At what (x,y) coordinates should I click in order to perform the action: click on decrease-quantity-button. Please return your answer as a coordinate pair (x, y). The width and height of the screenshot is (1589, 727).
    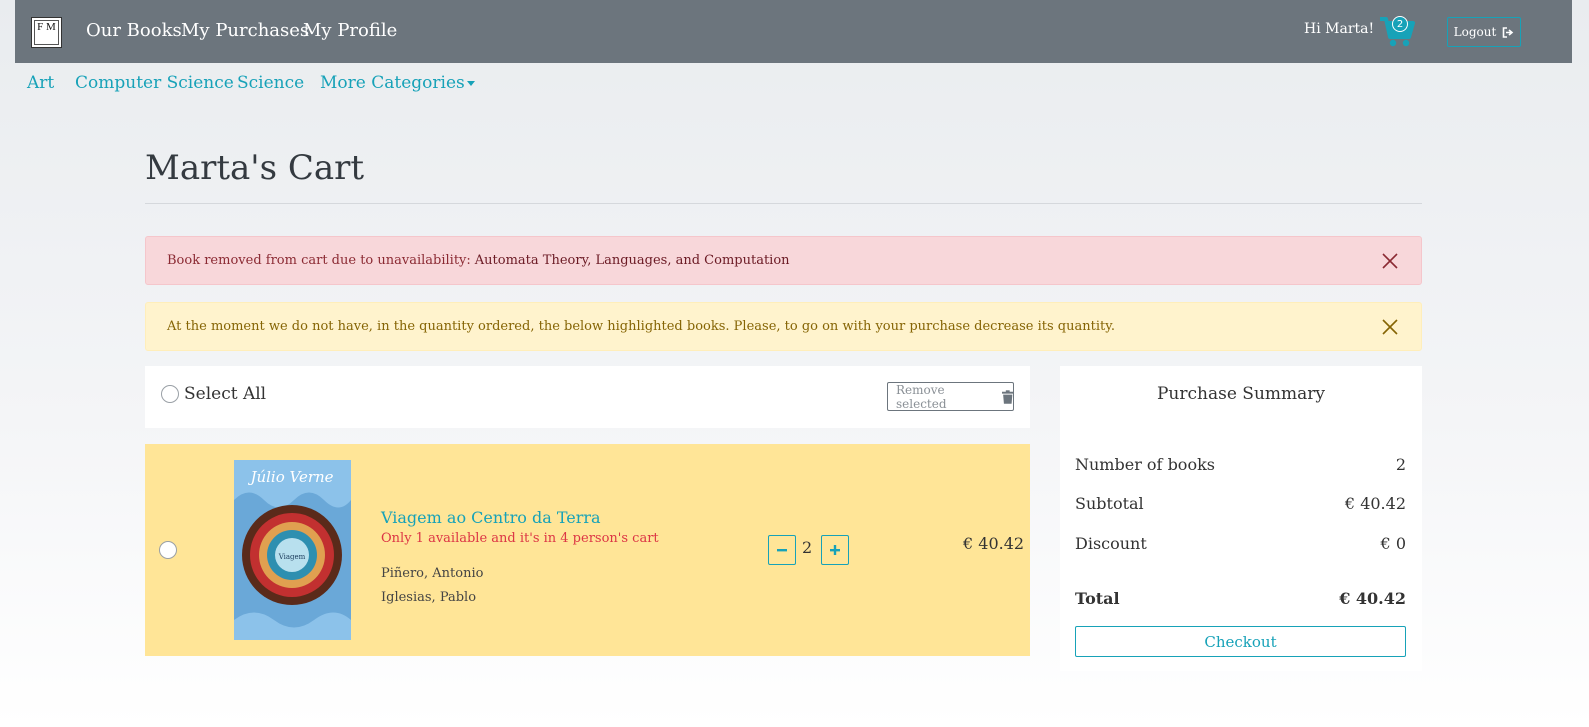
    Looking at the image, I should click on (782, 550).